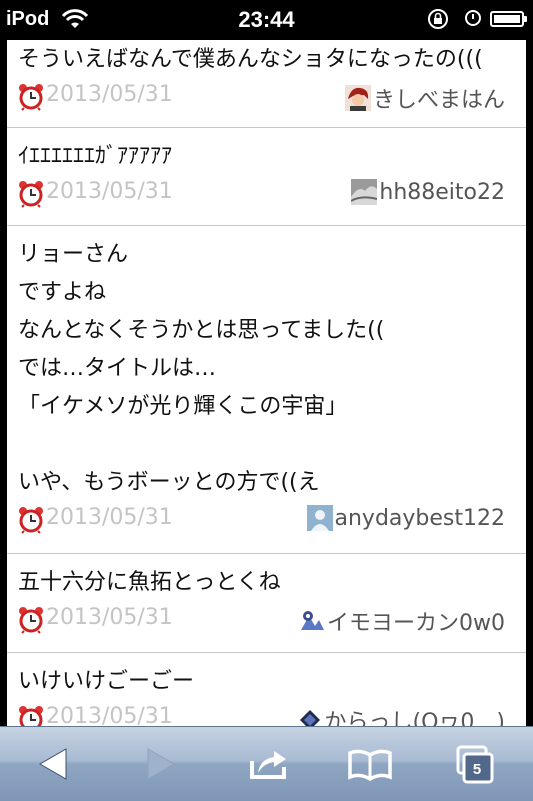  I want to click on comment-meta: 2013/05/31 からっし(Oヮ0 ), so click(266, 713).